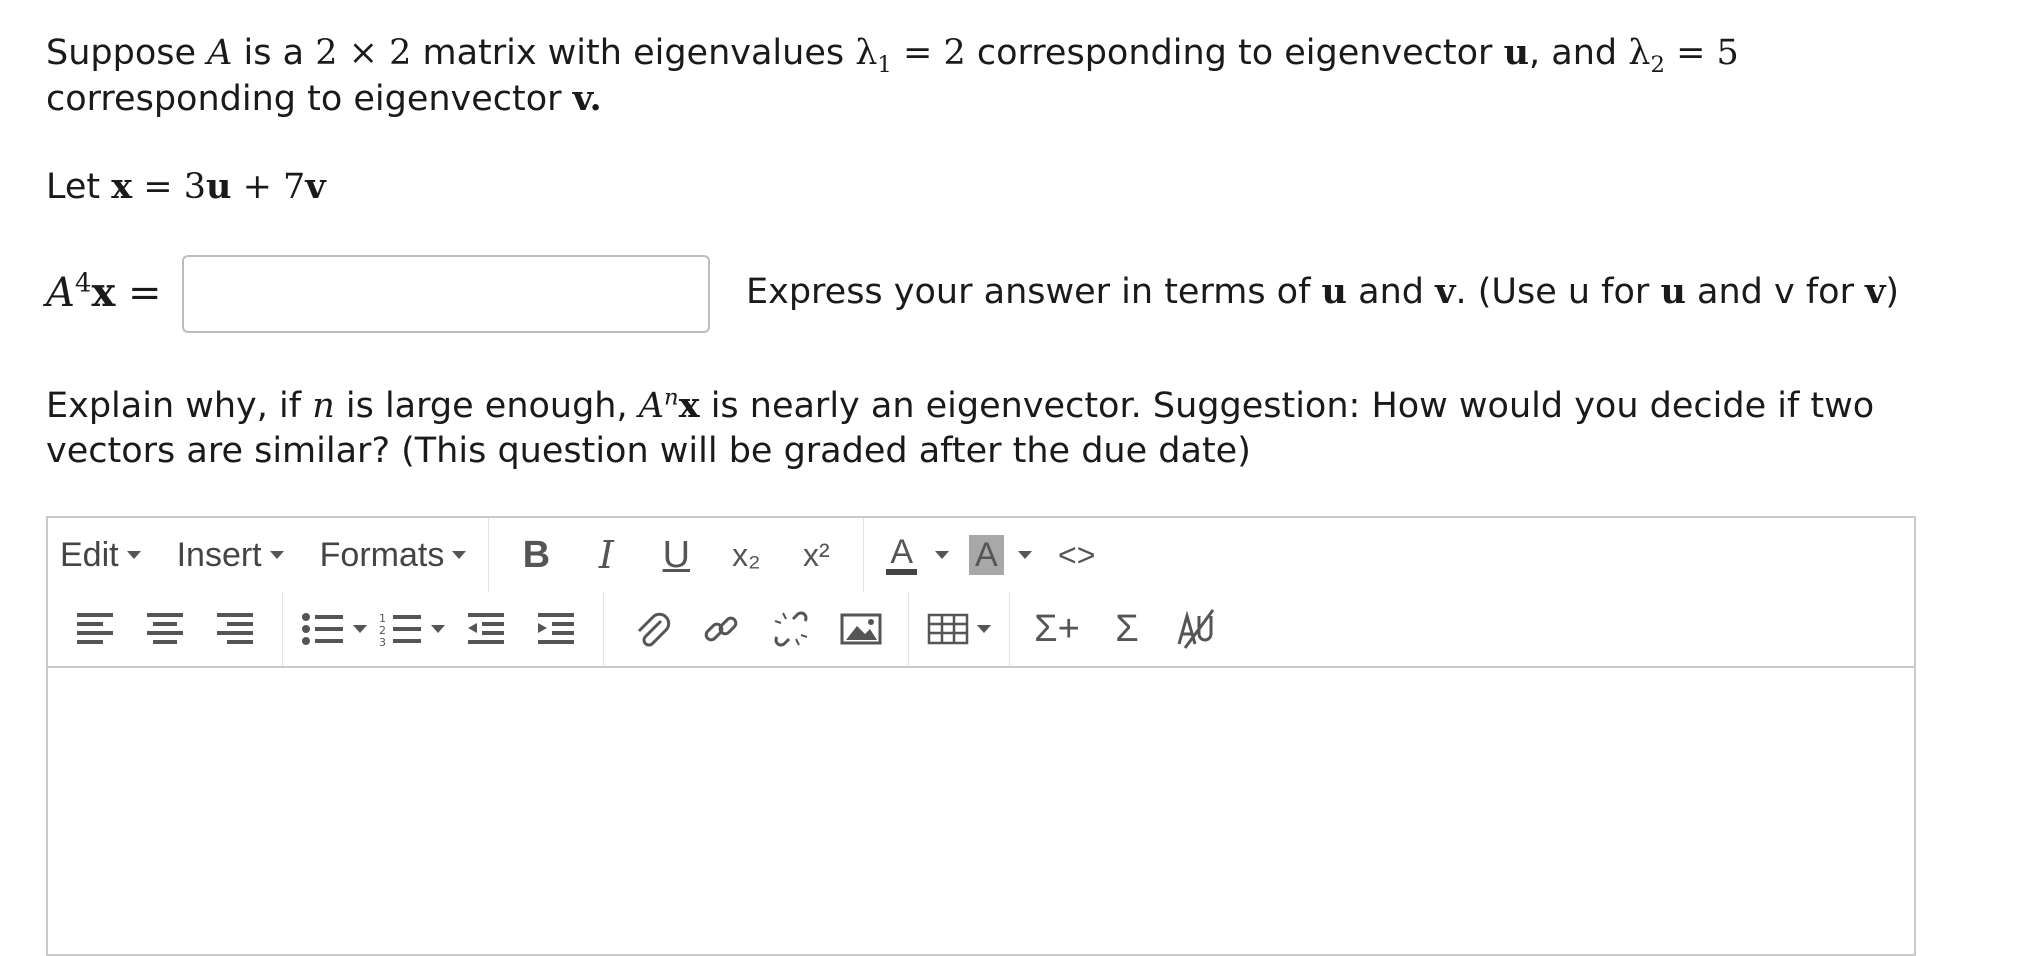 The image size is (2040, 956). What do you see at coordinates (446, 294) in the screenshot?
I see `answer-input` at bounding box center [446, 294].